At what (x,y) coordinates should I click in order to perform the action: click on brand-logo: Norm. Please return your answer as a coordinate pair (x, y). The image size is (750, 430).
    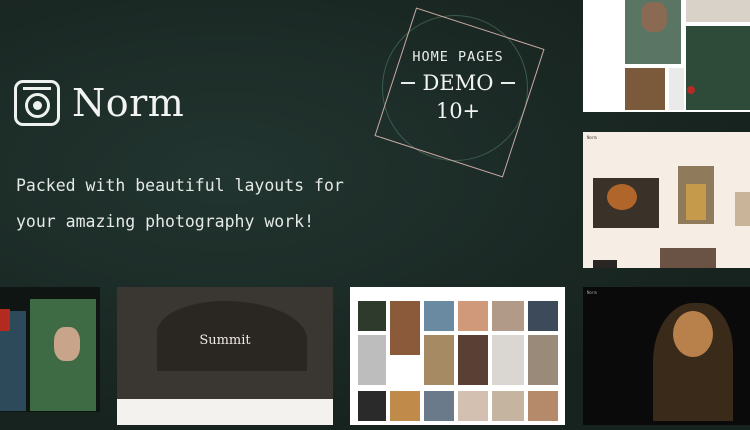
    Looking at the image, I should click on (99, 103).